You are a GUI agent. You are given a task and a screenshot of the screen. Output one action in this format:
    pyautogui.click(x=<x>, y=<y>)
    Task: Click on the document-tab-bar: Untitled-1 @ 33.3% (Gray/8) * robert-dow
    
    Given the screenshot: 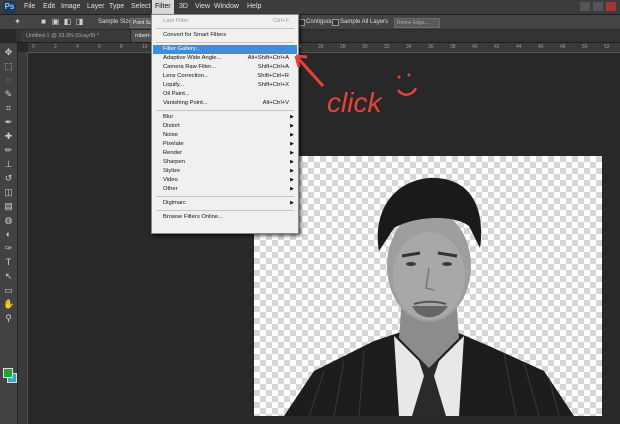 What is the action you would take?
    pyautogui.click(x=318, y=36)
    